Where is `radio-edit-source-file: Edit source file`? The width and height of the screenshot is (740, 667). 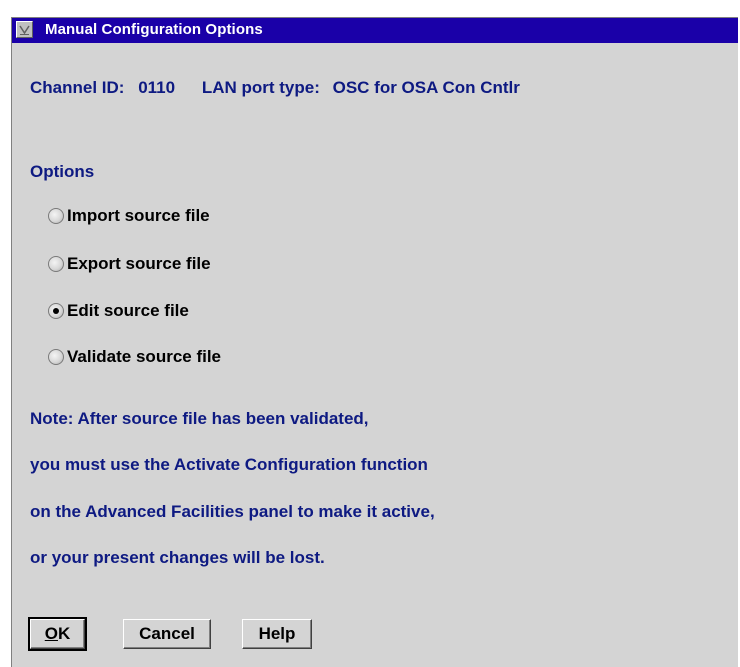 radio-edit-source-file: Edit source file is located at coordinates (118, 311).